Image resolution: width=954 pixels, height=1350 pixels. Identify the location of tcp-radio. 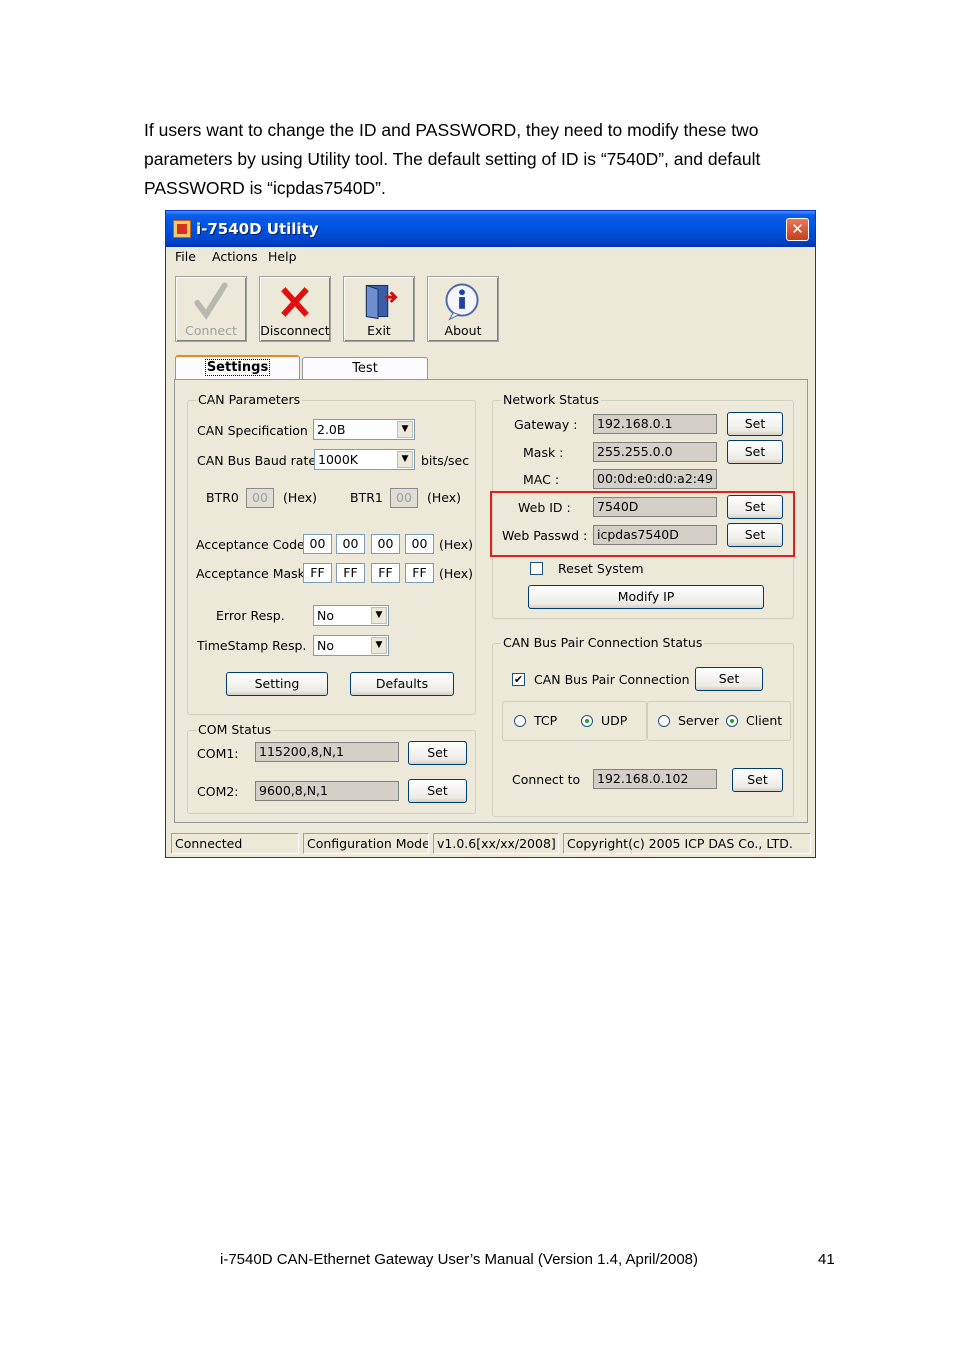
(520, 721).